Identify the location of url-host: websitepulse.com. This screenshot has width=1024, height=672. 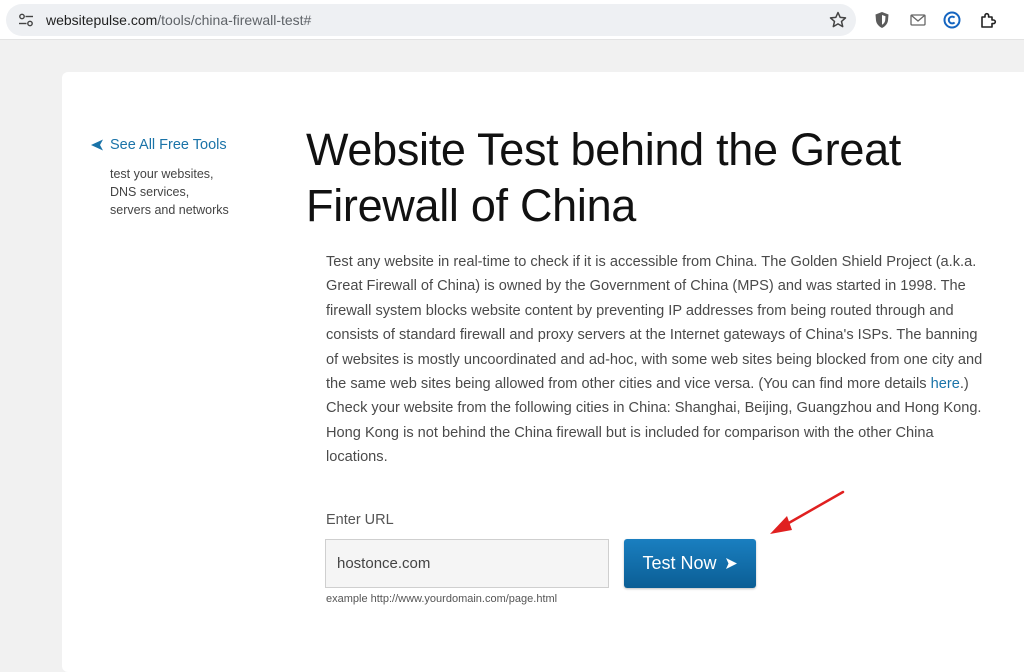
(102, 20).